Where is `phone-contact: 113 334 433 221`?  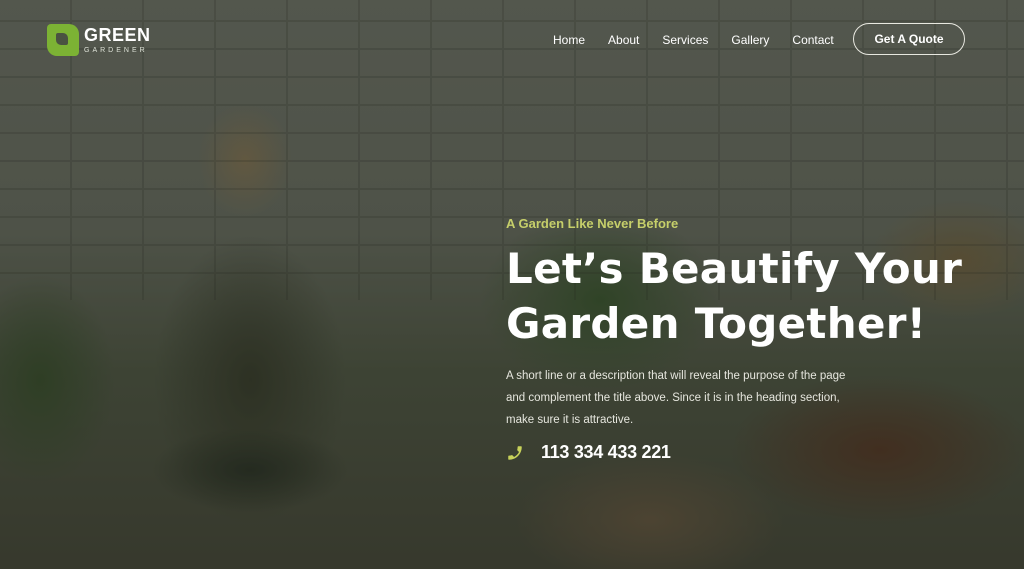 phone-contact: 113 334 433 221 is located at coordinates (756, 452).